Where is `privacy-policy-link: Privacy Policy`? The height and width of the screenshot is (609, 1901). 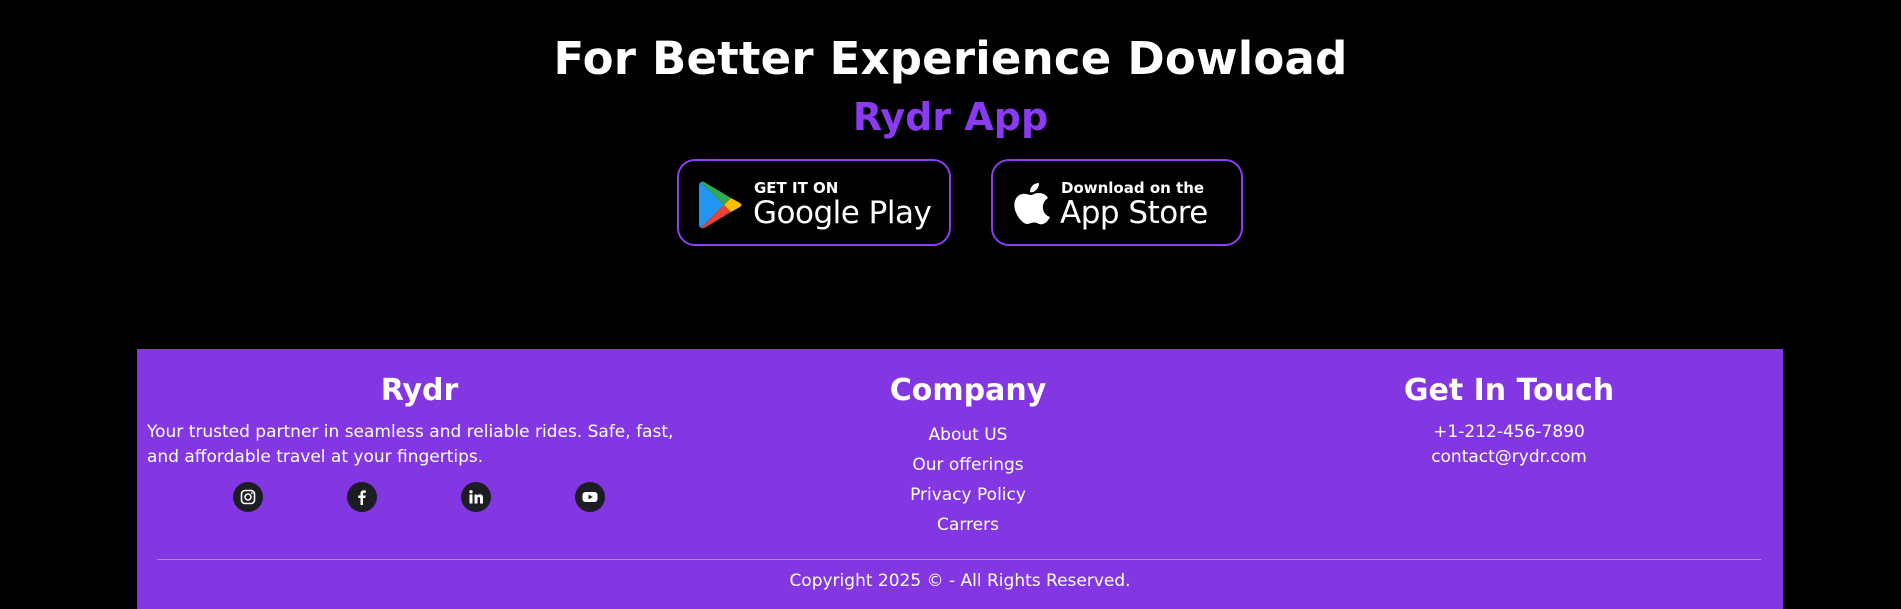 privacy-policy-link: Privacy Policy is located at coordinates (968, 498).